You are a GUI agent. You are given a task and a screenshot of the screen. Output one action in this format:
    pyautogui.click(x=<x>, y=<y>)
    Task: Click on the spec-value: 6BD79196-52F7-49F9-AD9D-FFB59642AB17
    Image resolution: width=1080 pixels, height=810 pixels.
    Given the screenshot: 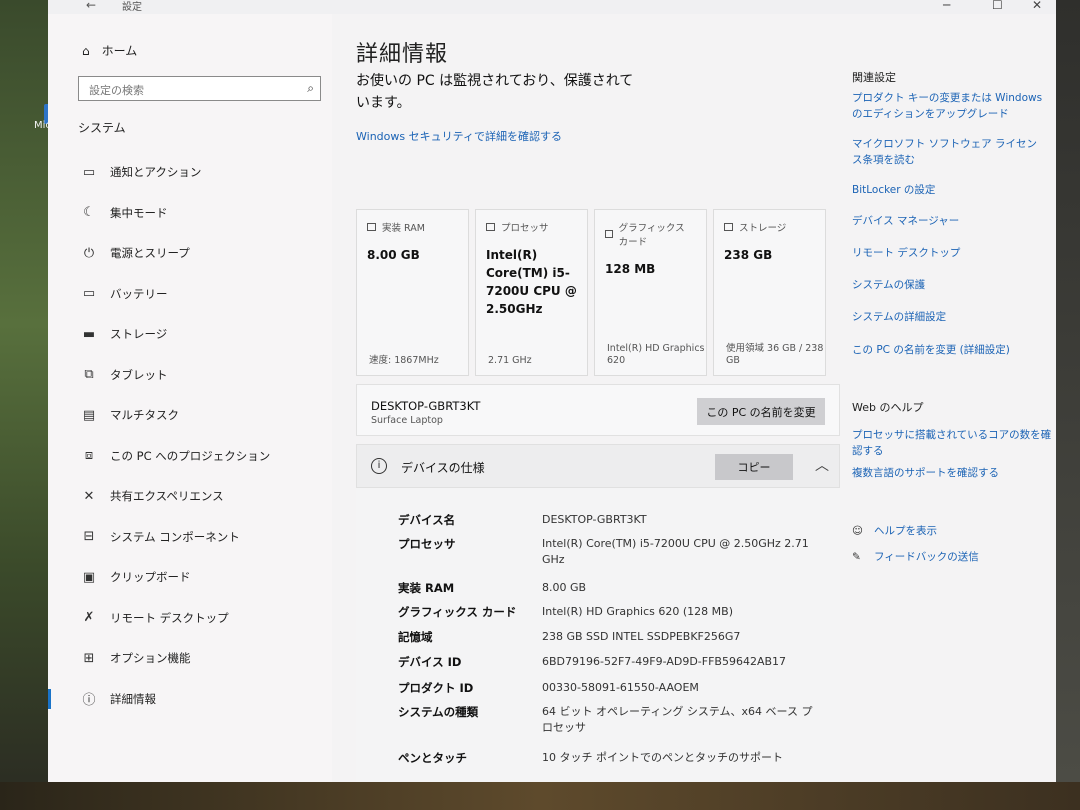 What is the action you would take?
    pyautogui.click(x=664, y=661)
    